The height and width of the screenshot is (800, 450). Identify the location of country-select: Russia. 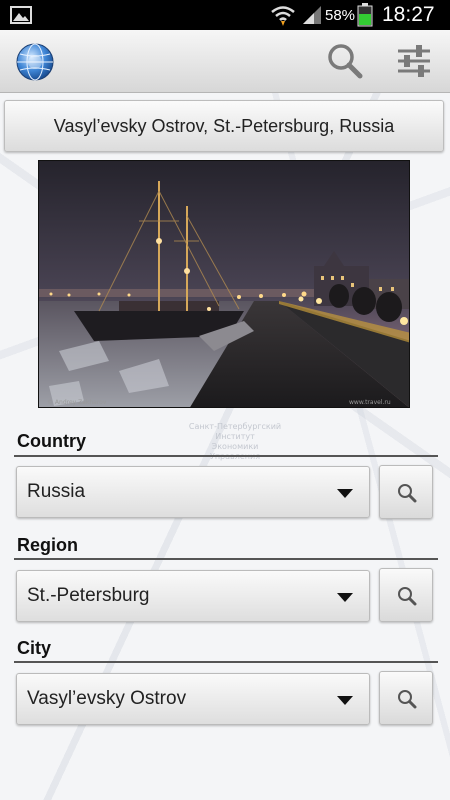
(193, 492).